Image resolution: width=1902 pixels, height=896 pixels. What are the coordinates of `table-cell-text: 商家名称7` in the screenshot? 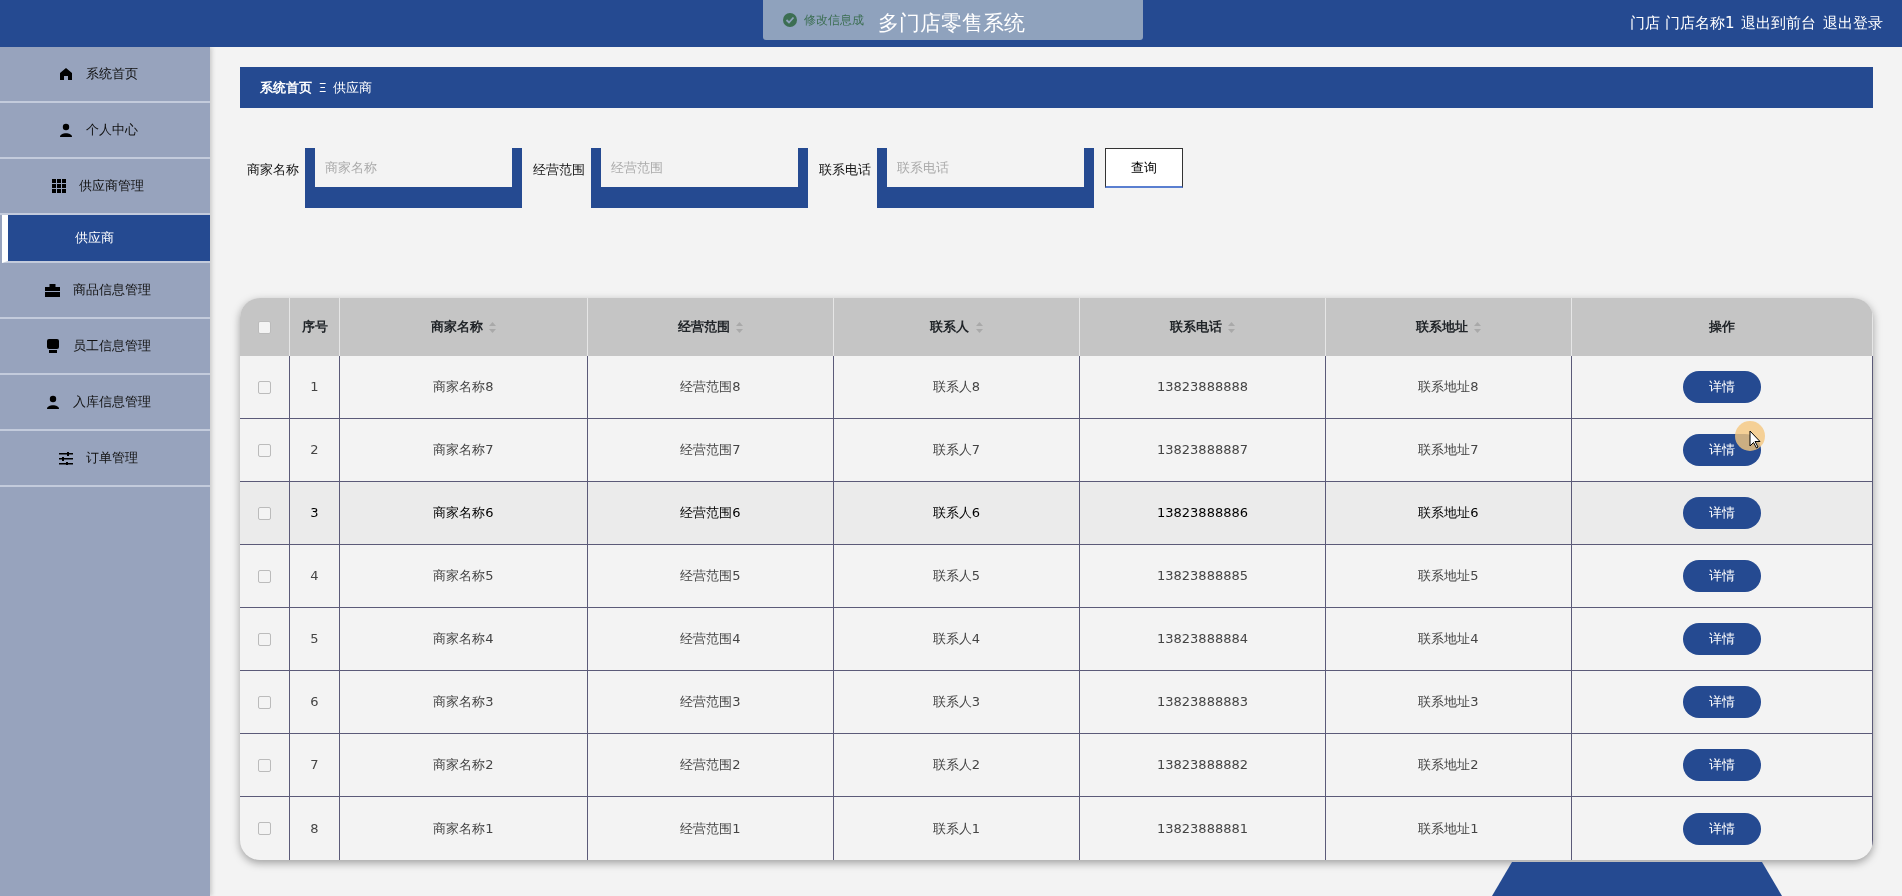 It's located at (463, 450).